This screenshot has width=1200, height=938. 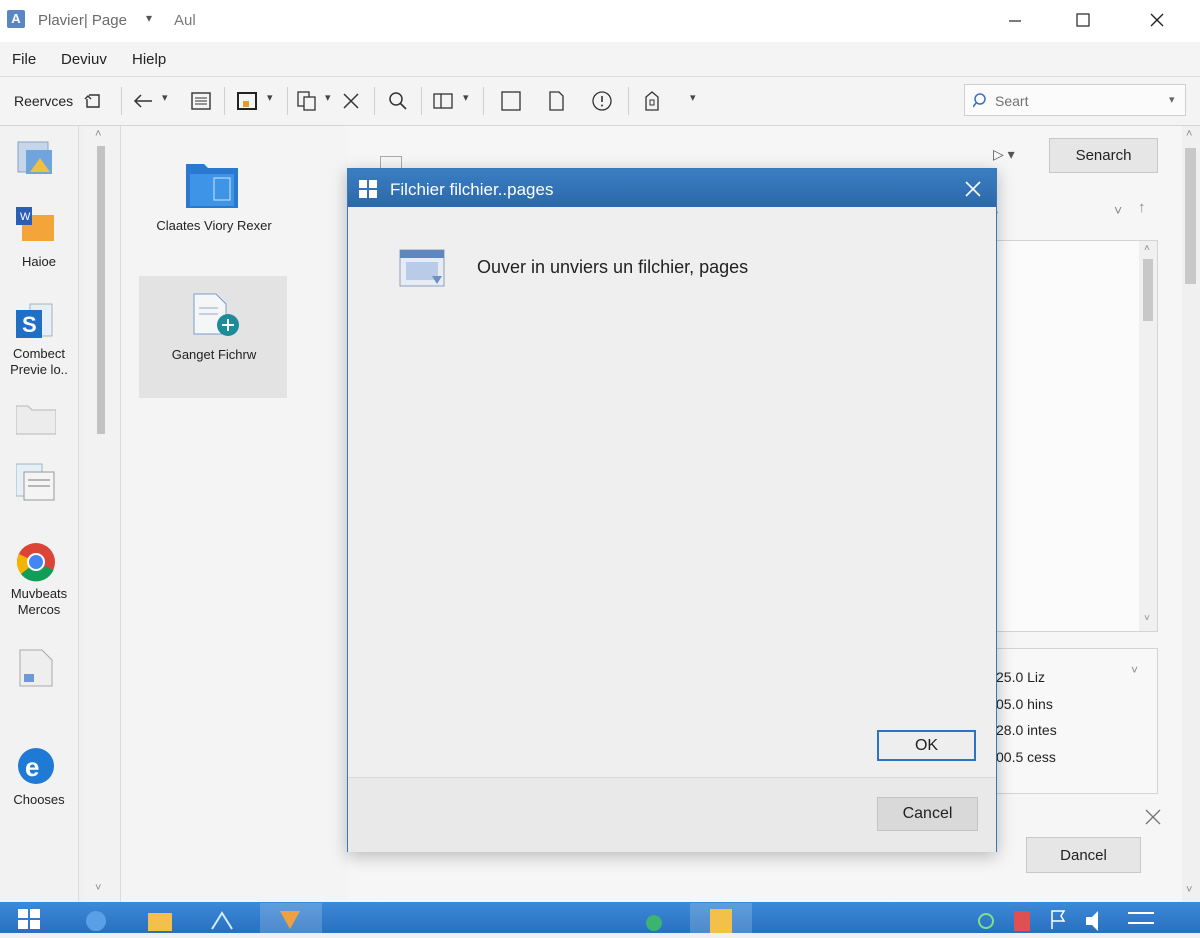 What do you see at coordinates (35, 482) in the screenshot?
I see `document-window-icon` at bounding box center [35, 482].